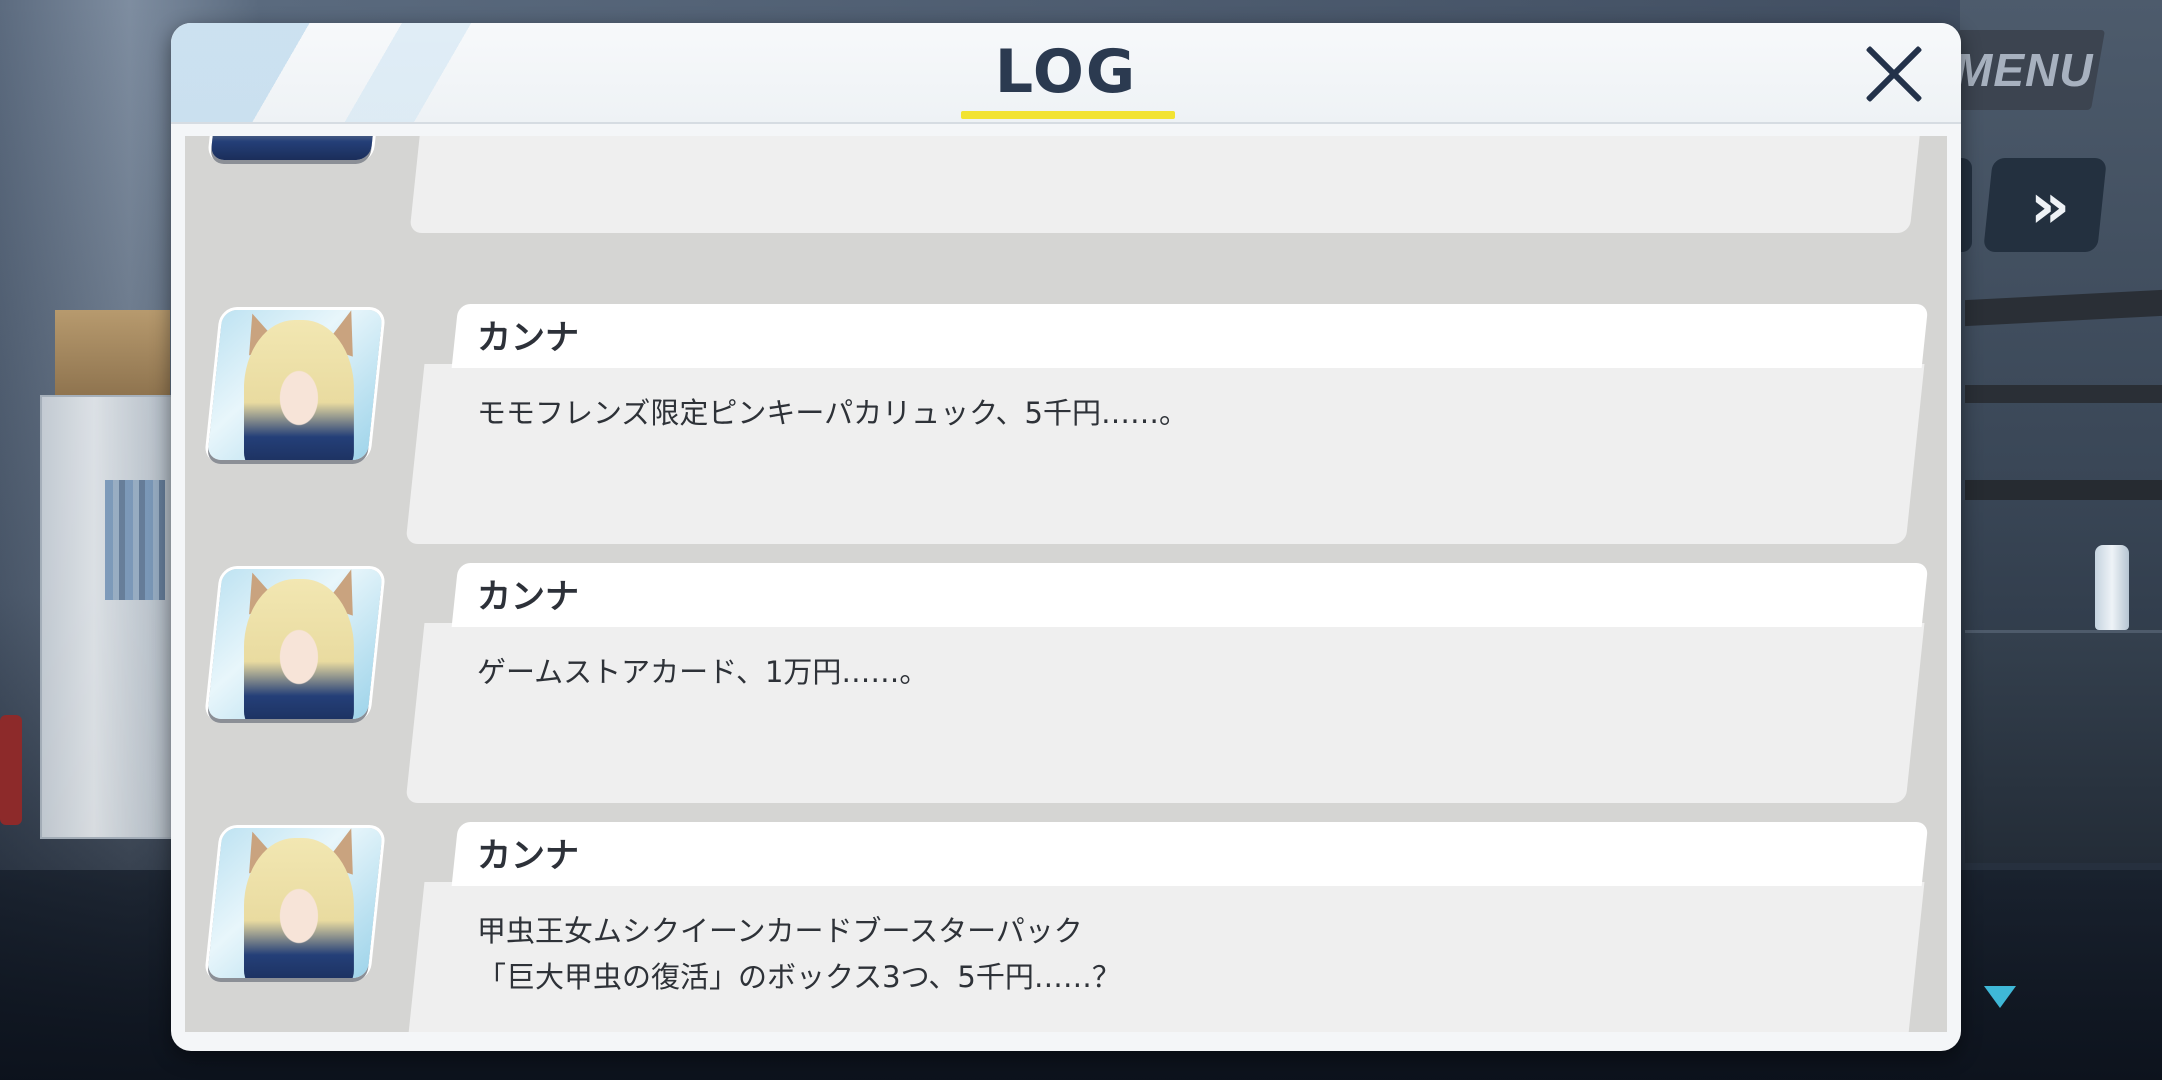 Image resolution: width=2162 pixels, height=1080 pixels. What do you see at coordinates (2063, 746) in the screenshot?
I see `background-cabinet` at bounding box center [2063, 746].